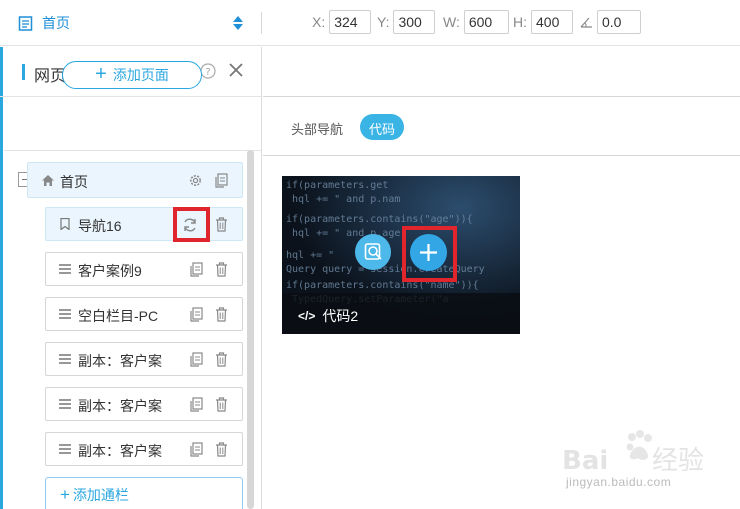 This screenshot has height=509, width=740. Describe the element at coordinates (135, 180) in the screenshot. I see `tree-root-home: 首页` at that location.